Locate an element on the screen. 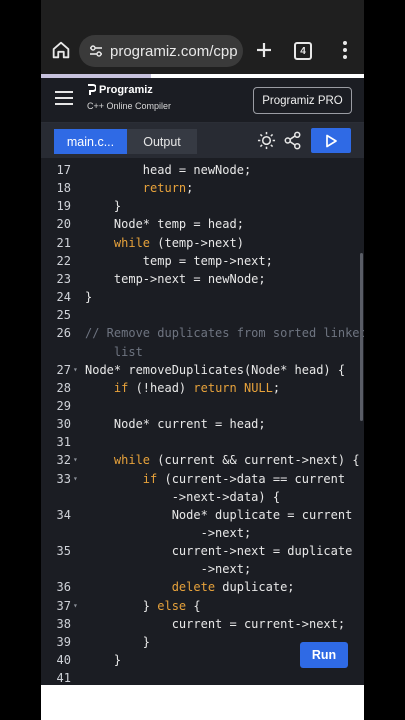  code-text: if (!head) return NULL; is located at coordinates (182, 388).